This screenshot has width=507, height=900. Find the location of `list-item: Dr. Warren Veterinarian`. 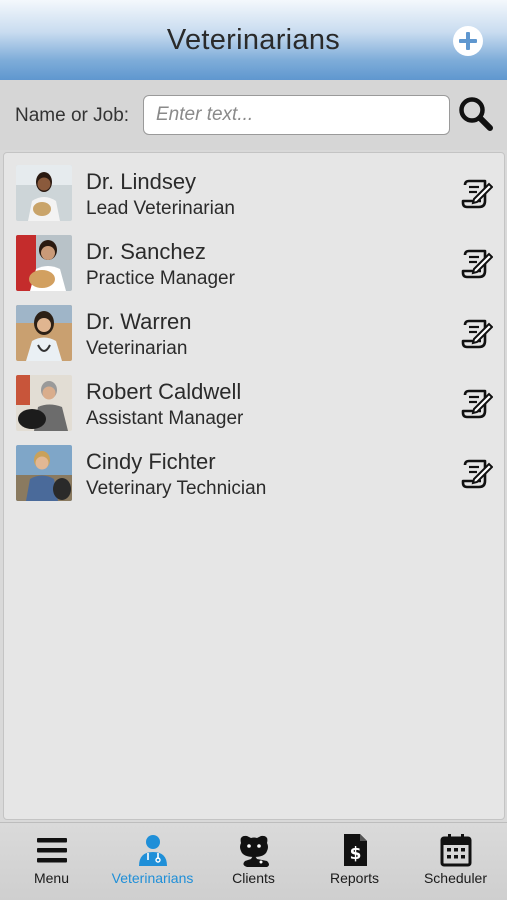

list-item: Dr. Warren Veterinarian is located at coordinates (254, 330).